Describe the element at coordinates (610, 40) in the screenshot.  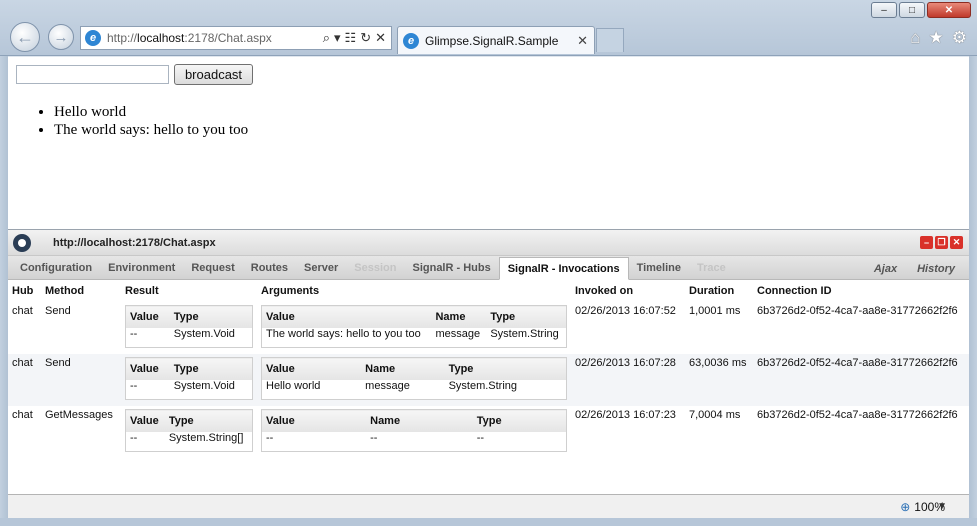
I see `new-tab-button` at that location.